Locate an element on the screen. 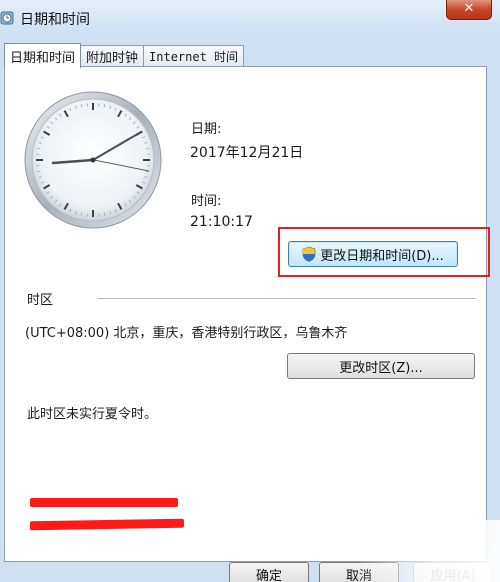 This screenshot has width=500, height=582. clock-center is located at coordinates (93, 160).